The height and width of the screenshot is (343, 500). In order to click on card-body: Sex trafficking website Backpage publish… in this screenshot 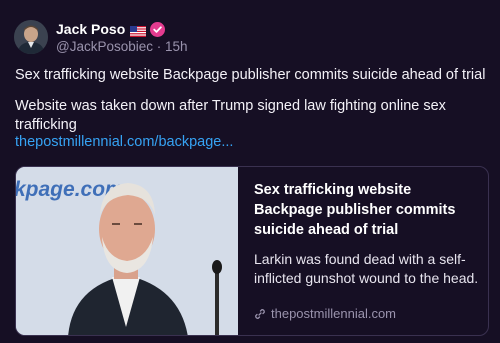, I will do `click(368, 234)`.